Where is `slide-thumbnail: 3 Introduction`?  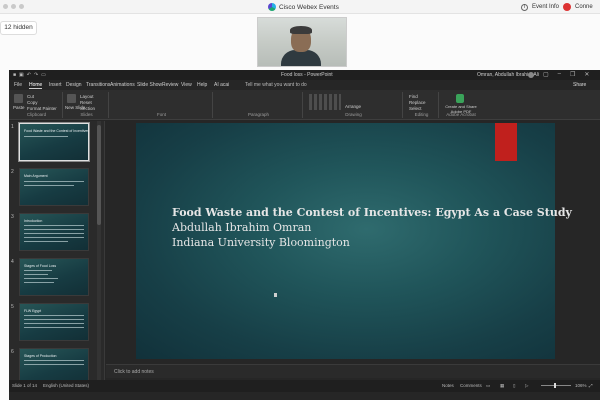 slide-thumbnail: 3 Introduction is located at coordinates (50, 232).